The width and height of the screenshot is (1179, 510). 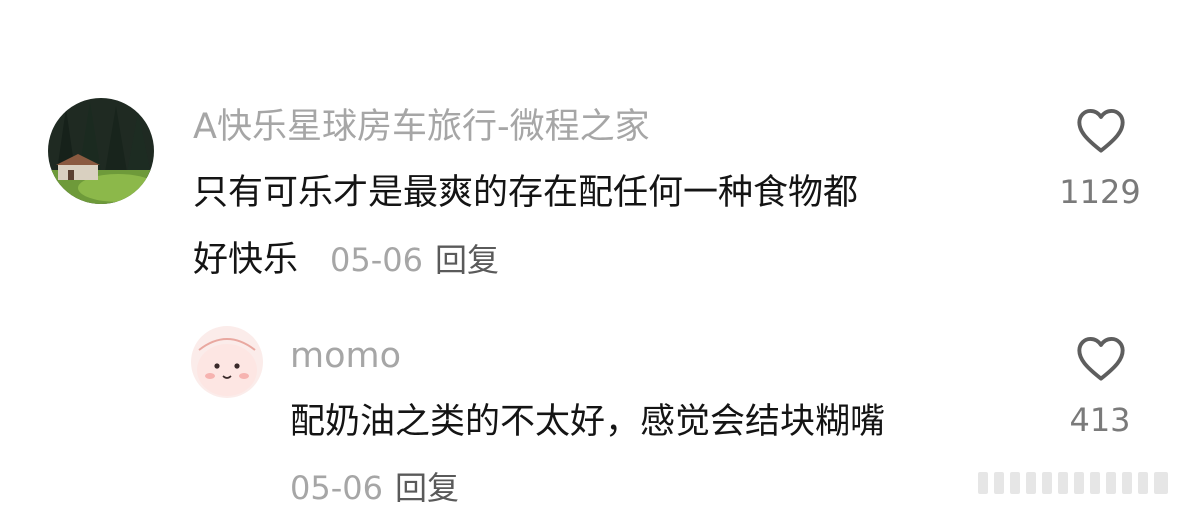 What do you see at coordinates (1100, 192) in the screenshot?
I see `like-count: 1129` at bounding box center [1100, 192].